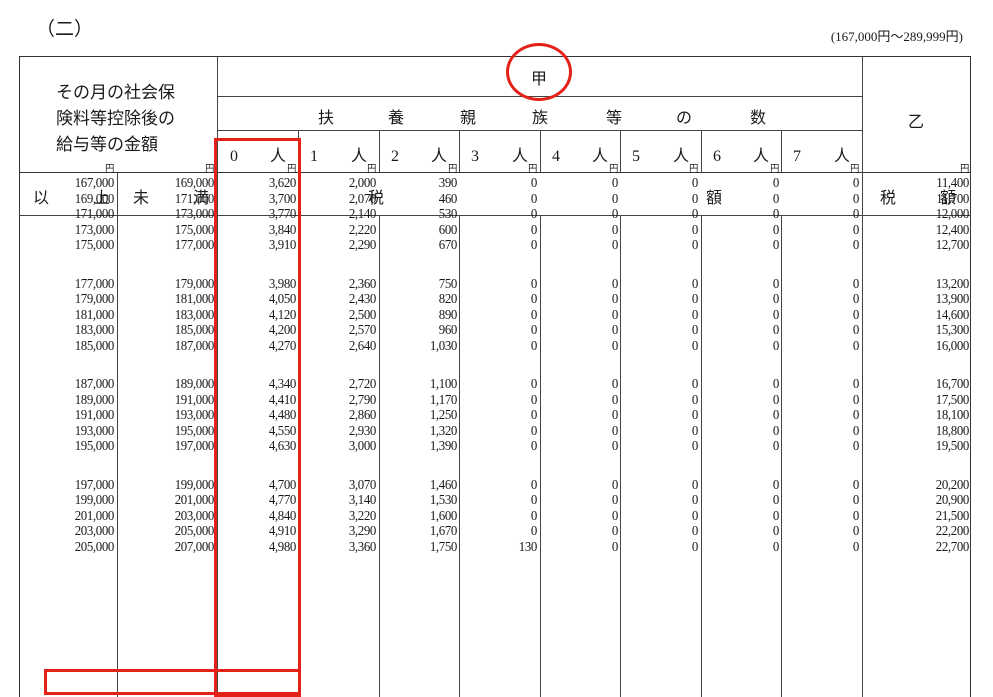 This screenshot has height=697, width=993. I want to click on cell-miman: 199,000, so click(194, 485).